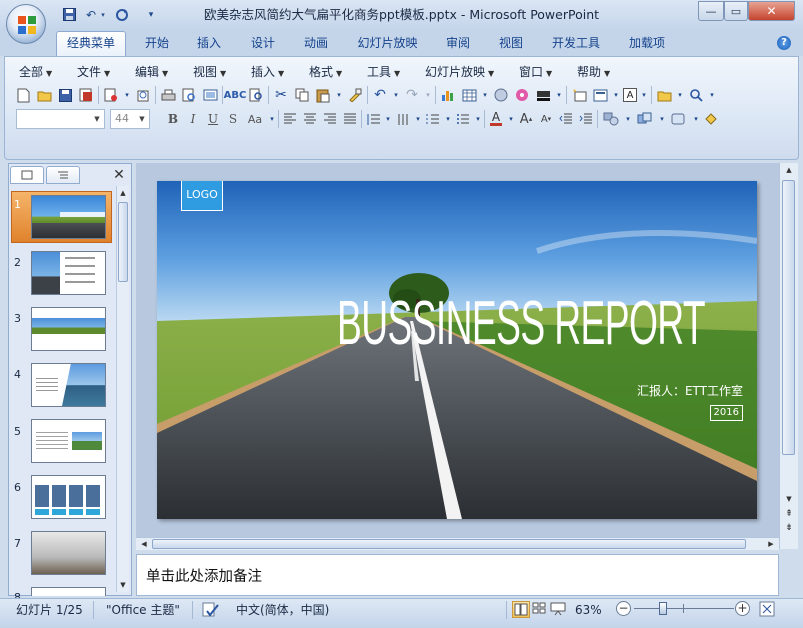 The height and width of the screenshot is (628, 803). Describe the element at coordinates (576, 43) in the screenshot. I see `tab-developer: 开发工具` at that location.